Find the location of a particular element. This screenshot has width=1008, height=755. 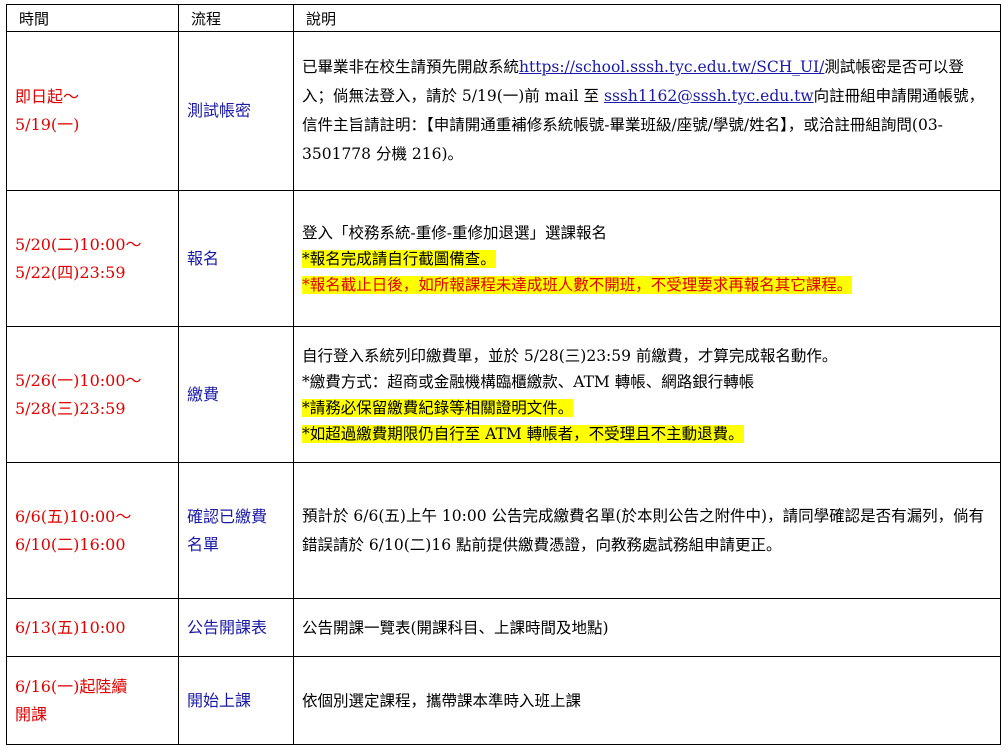

desc-text: 已畢業非在校生請預先開啟系統 is located at coordinates (411, 67).